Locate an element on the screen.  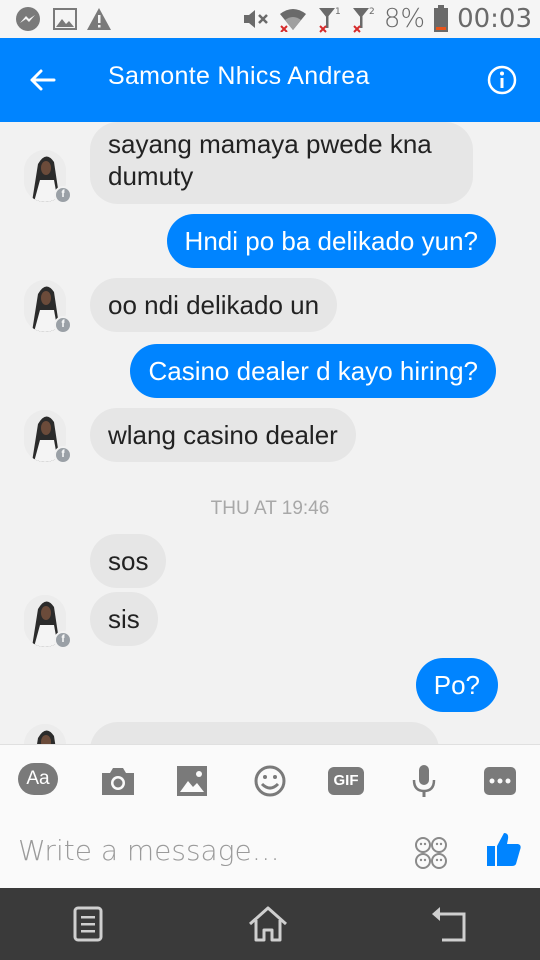
app-bar: Samonte Nhics Andrea is located at coordinates (270, 80).